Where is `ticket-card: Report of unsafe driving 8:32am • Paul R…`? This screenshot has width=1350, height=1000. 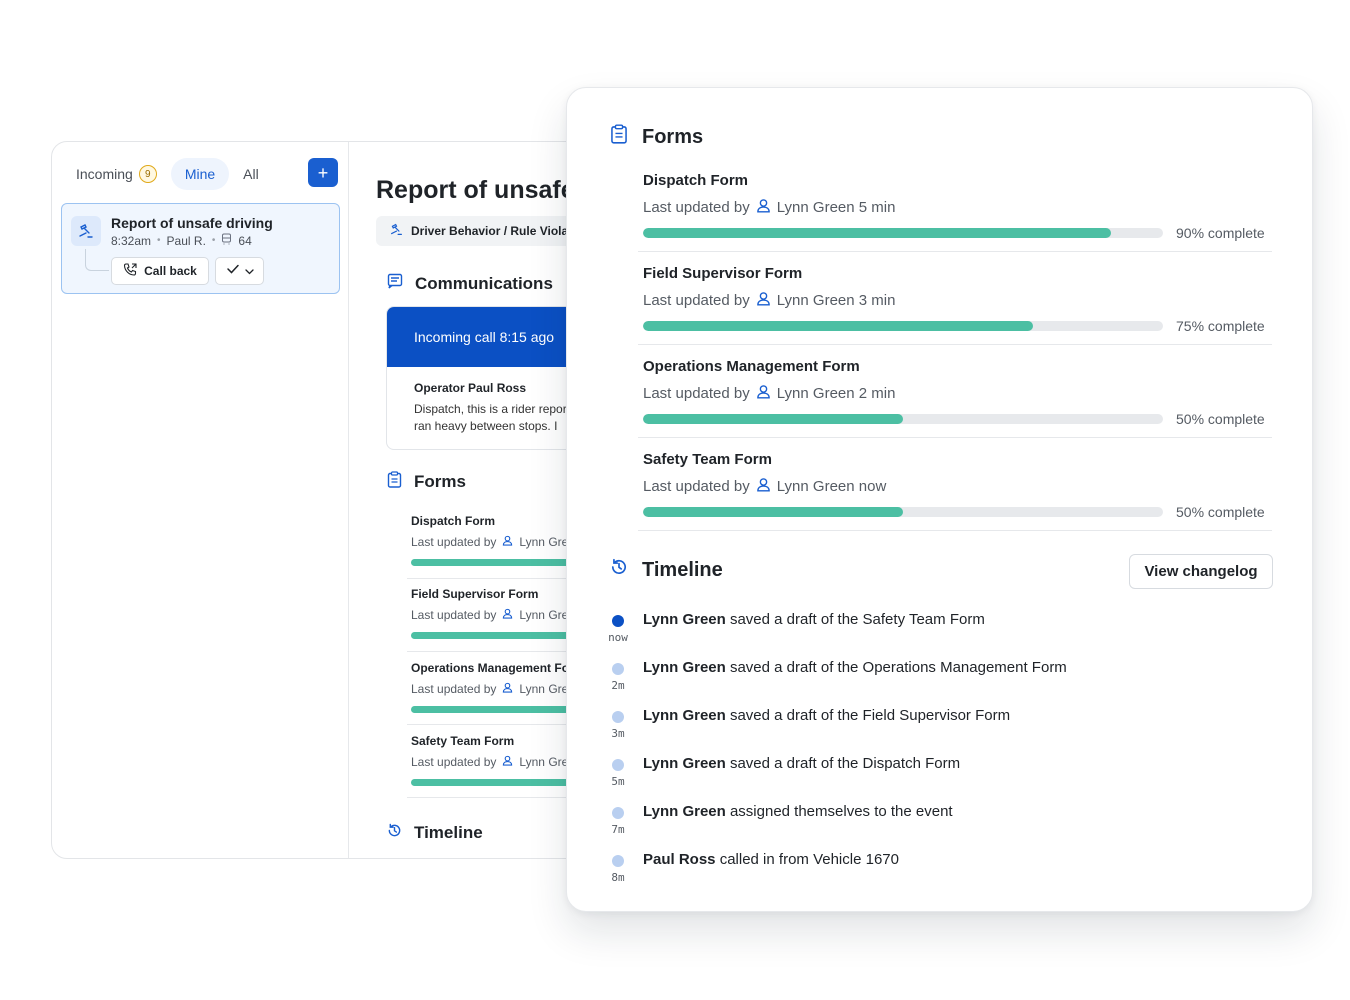
ticket-card: Report of unsafe driving 8:32am • Paul R… is located at coordinates (200, 248).